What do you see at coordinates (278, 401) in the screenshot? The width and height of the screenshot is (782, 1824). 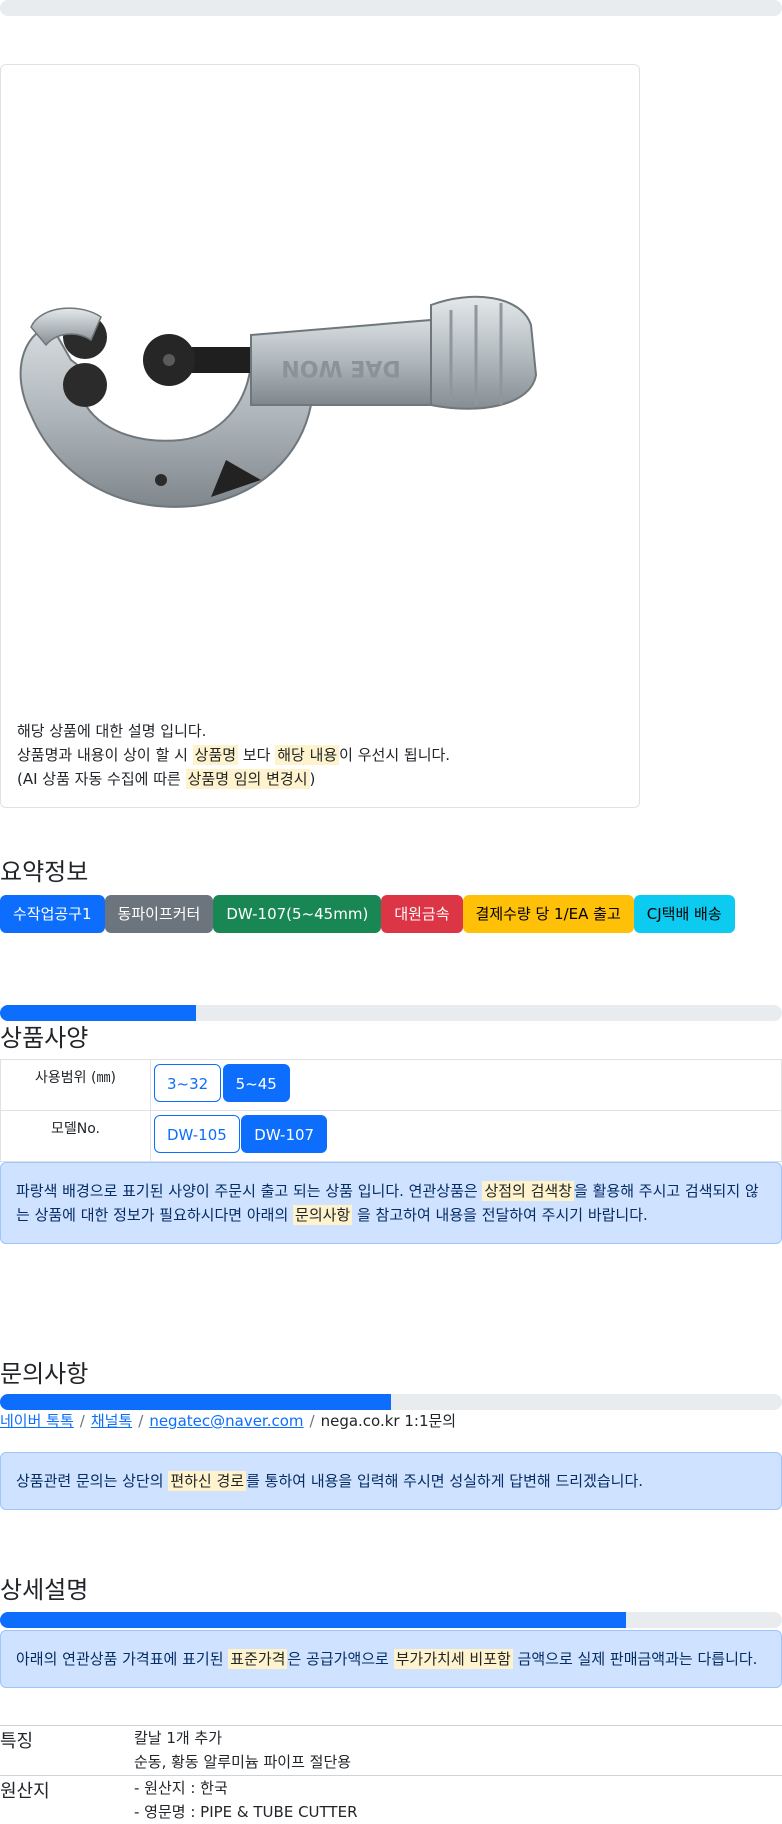 I see `pipe-cutter-image: DAE WON` at bounding box center [278, 401].